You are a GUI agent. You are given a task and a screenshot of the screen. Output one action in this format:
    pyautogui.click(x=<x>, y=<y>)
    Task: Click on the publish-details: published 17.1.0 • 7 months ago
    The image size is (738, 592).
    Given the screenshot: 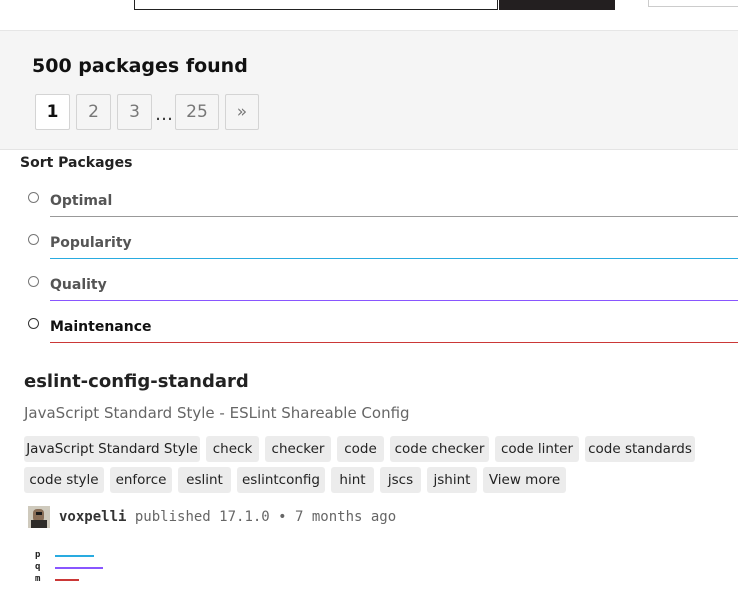 What is the action you would take?
    pyautogui.click(x=265, y=517)
    